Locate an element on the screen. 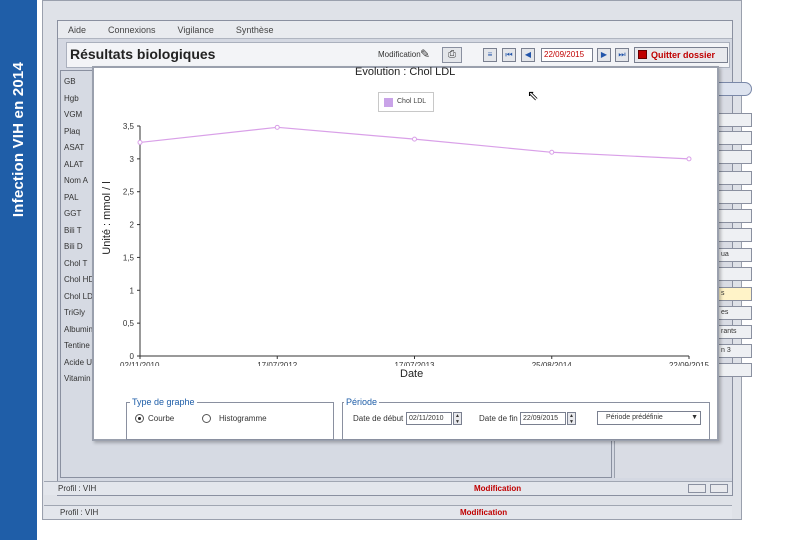 This screenshot has width=810, height=540. print-button: ⎙ is located at coordinates (452, 55).